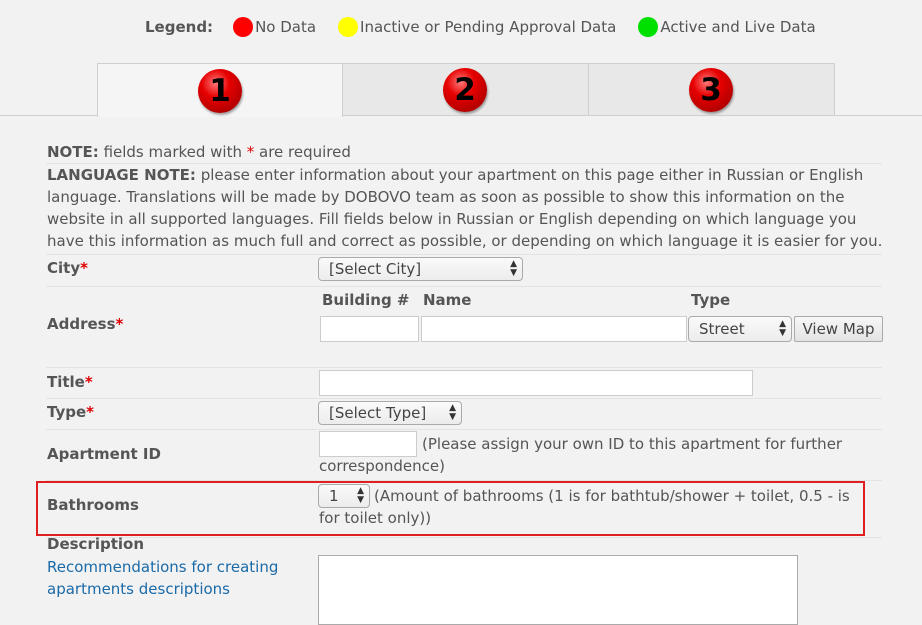 The height and width of the screenshot is (625, 922). Describe the element at coordinates (447, 300) in the screenshot. I see `name-header: Name` at that location.